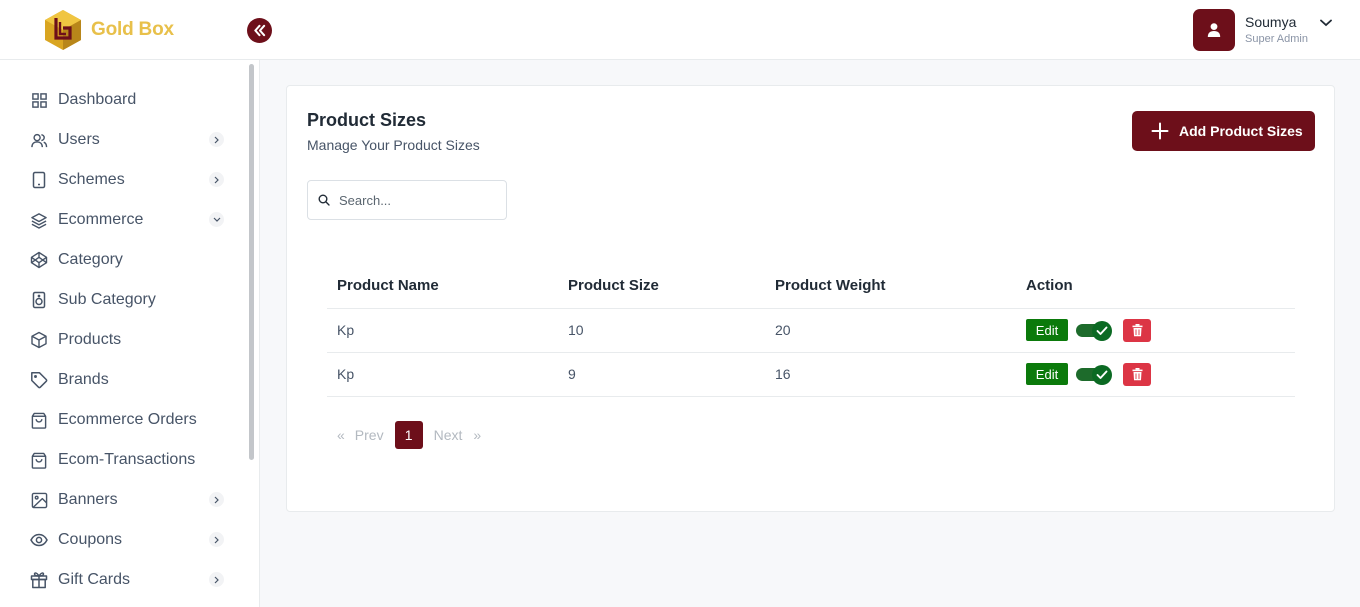 The image size is (1360, 607). What do you see at coordinates (127, 459) in the screenshot?
I see `sidebar-item-label: Ecom-Transactions` at bounding box center [127, 459].